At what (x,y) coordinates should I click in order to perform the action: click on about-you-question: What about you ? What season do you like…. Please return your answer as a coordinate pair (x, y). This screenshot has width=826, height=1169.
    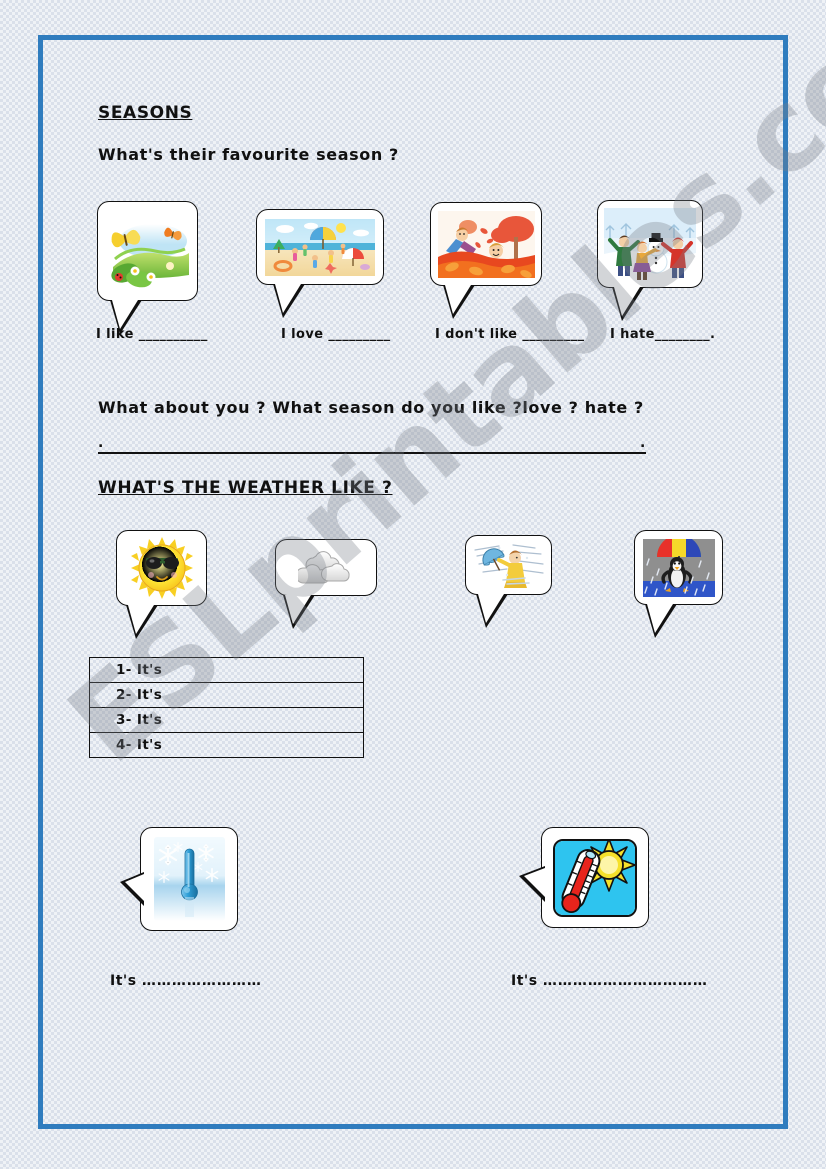
    Looking at the image, I should click on (371, 407).